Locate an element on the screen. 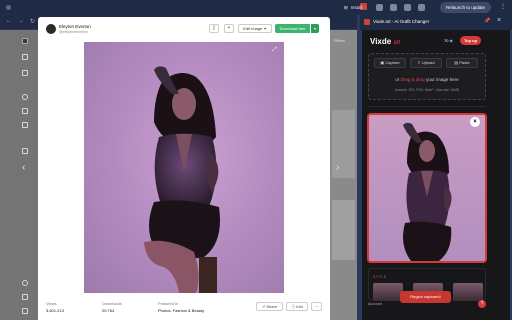 The height and width of the screenshot is (320, 512). avatar is located at coordinates (51, 29).